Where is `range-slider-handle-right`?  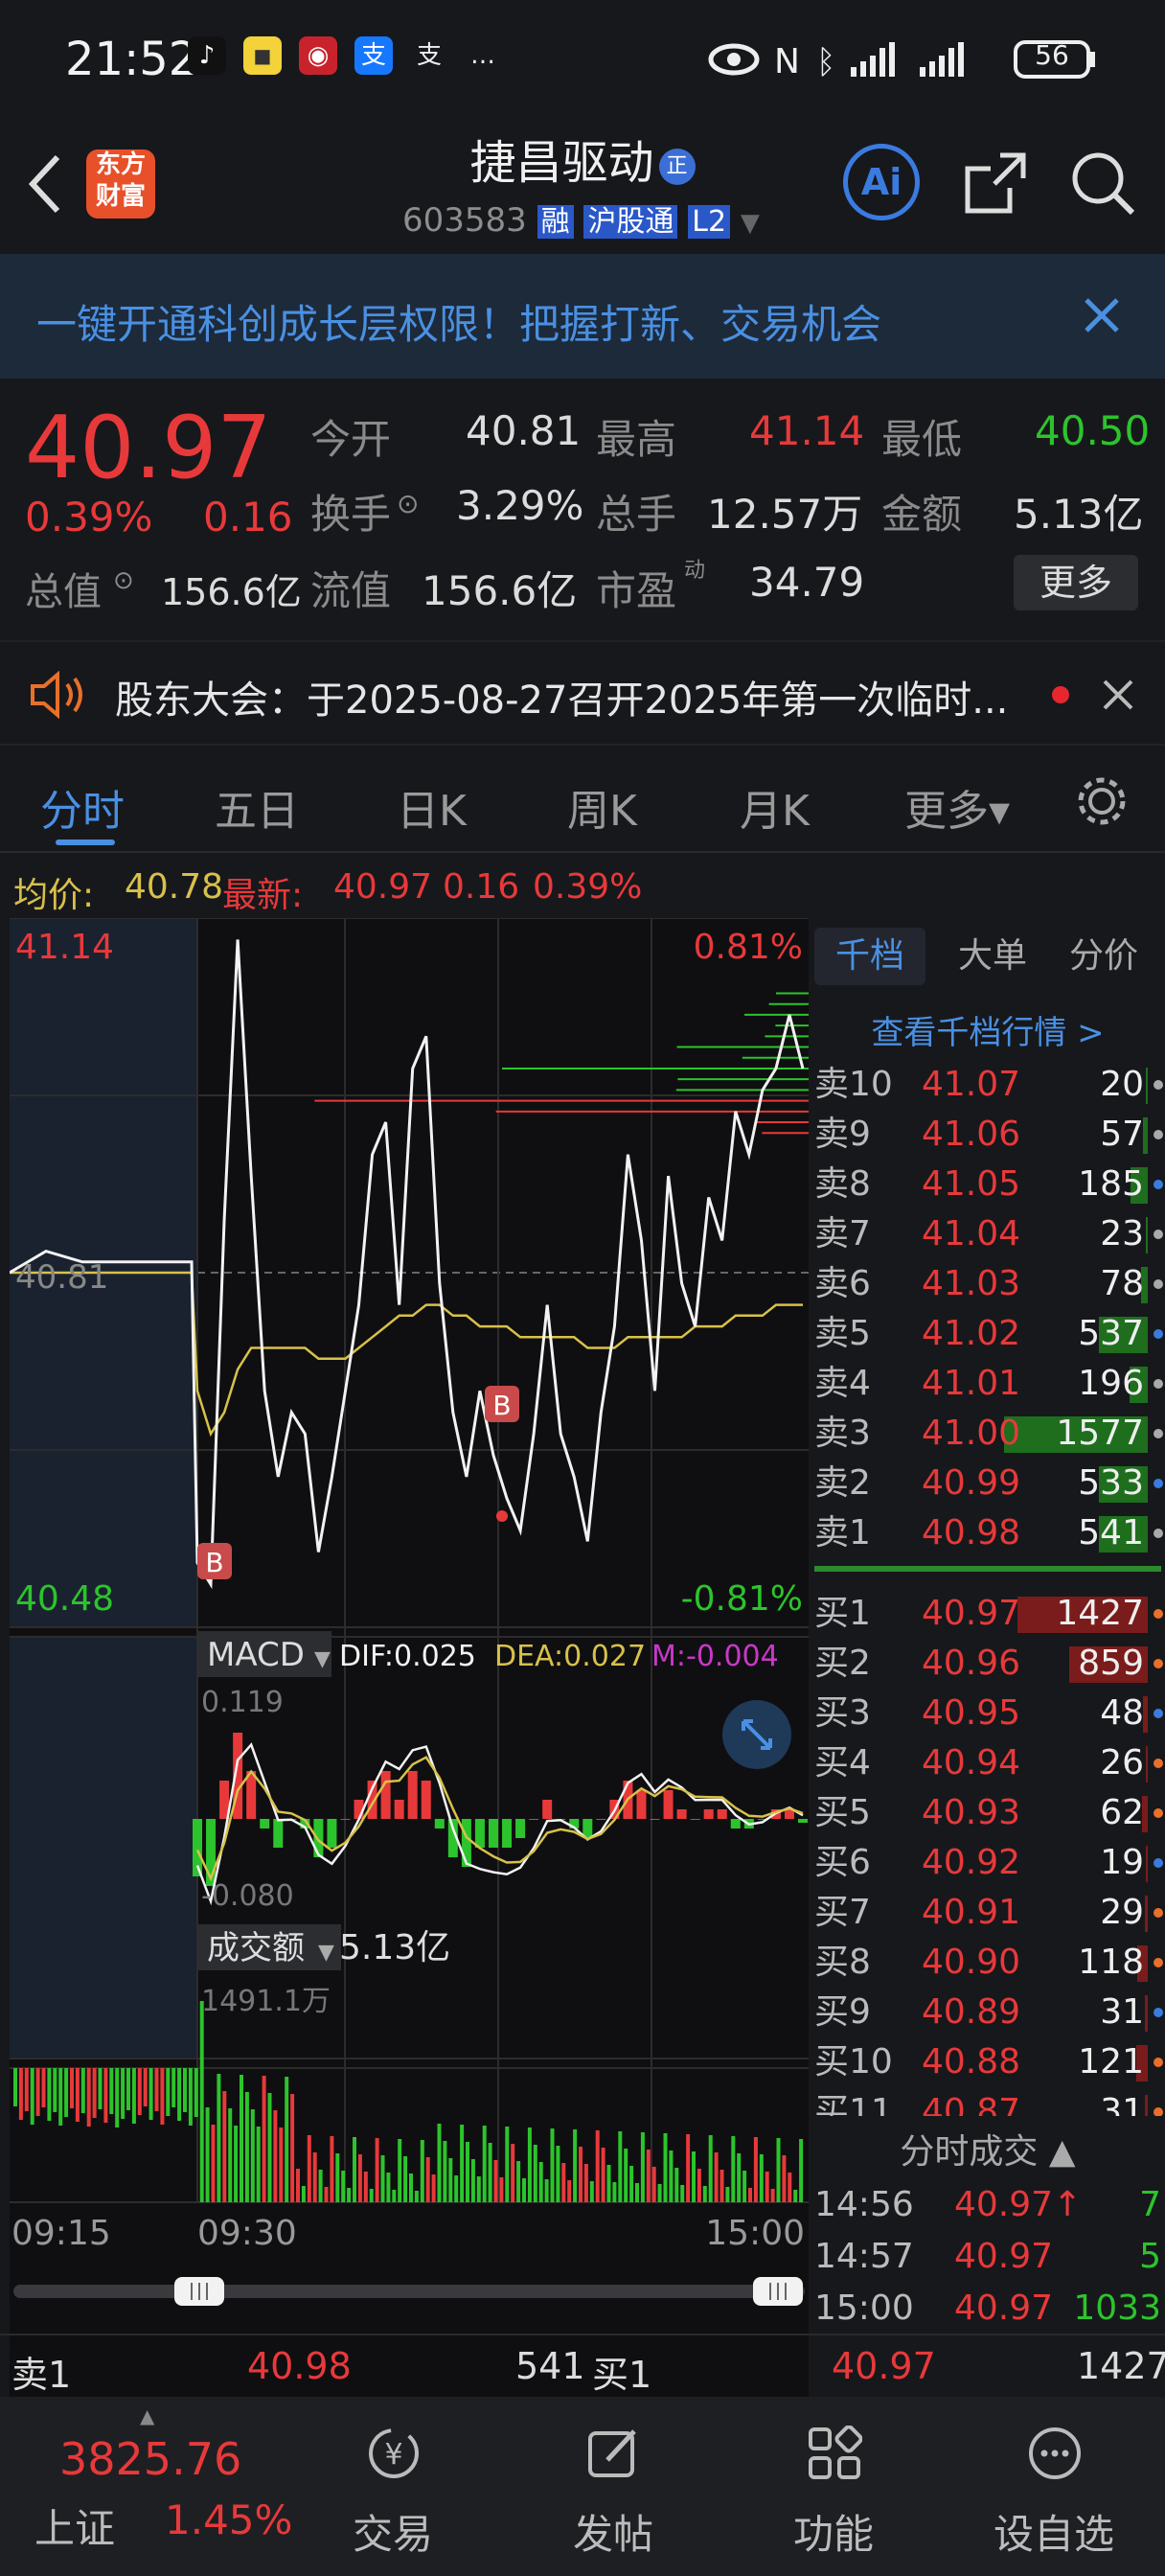 range-slider-handle-right is located at coordinates (778, 2291).